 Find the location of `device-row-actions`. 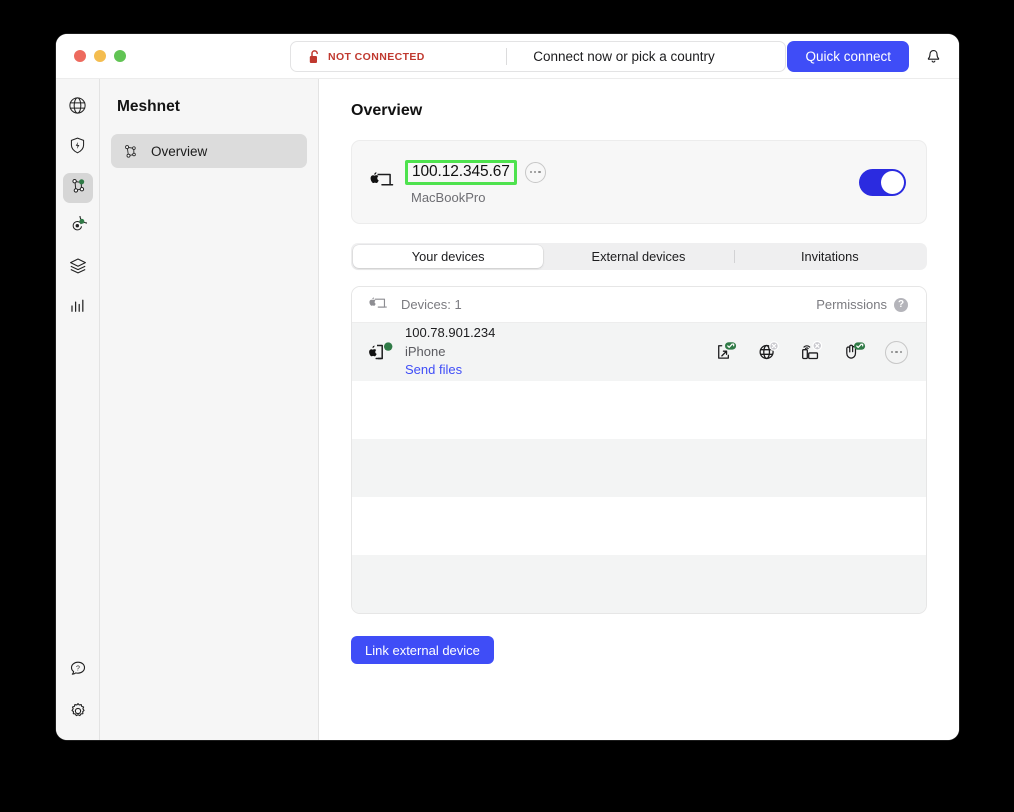

device-row-actions is located at coordinates (810, 352).